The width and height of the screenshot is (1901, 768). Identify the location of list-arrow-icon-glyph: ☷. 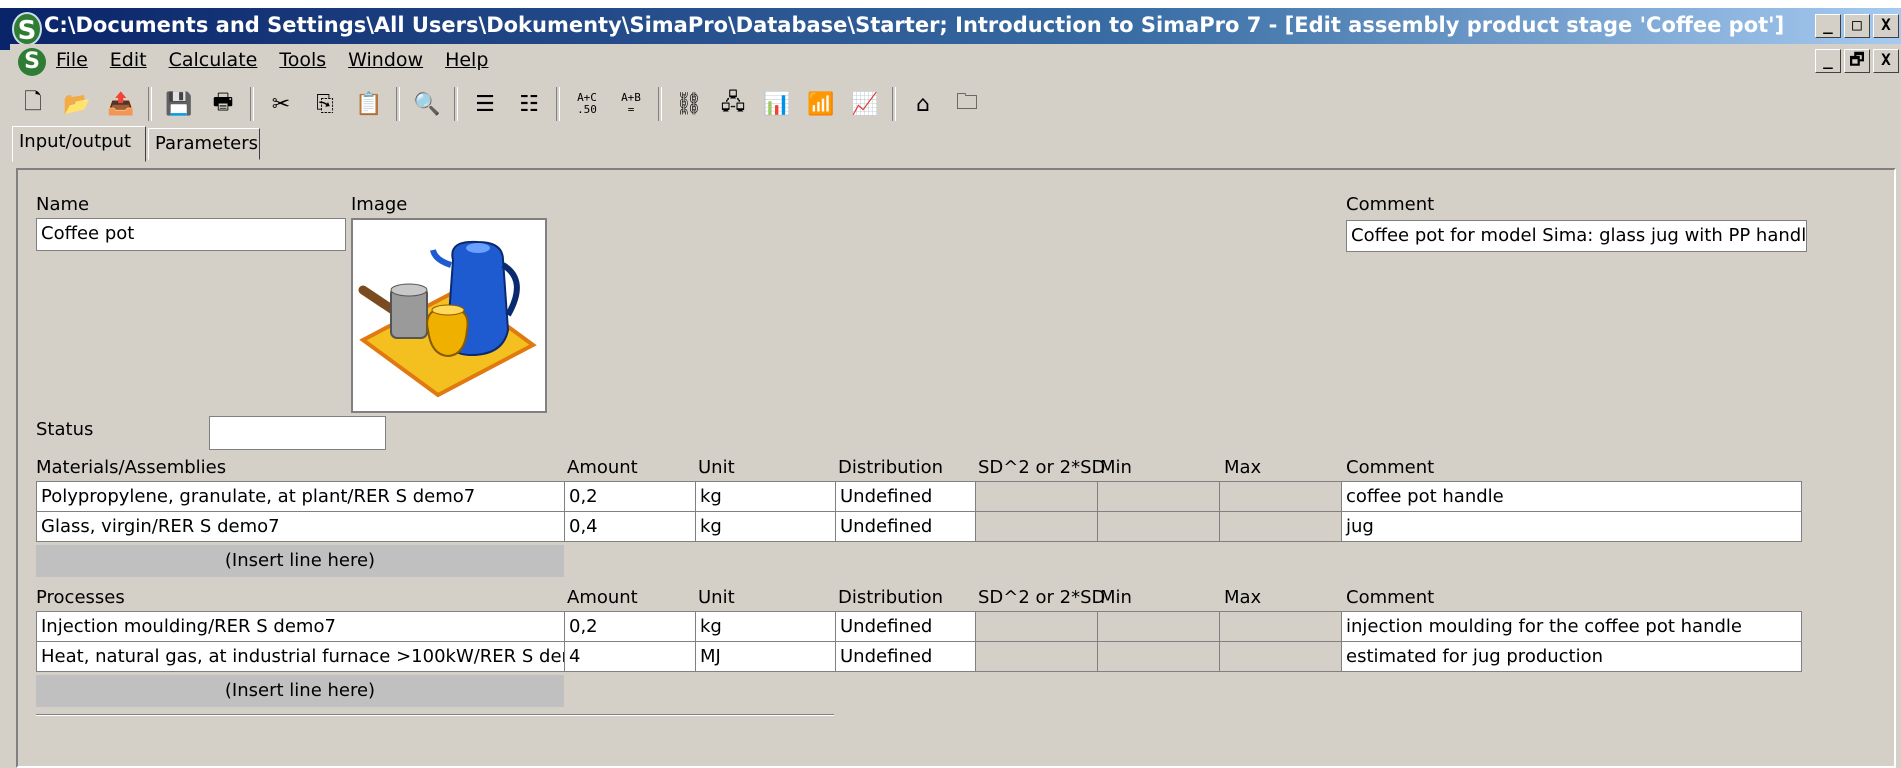
(529, 104).